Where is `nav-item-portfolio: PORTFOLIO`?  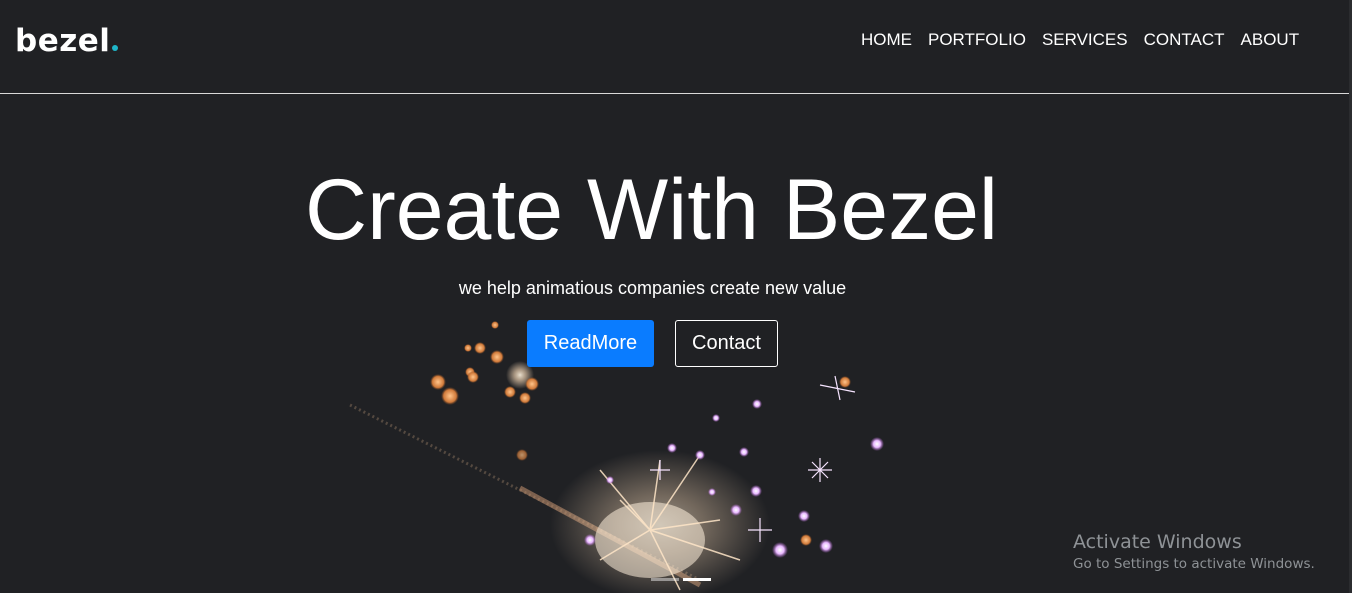 nav-item-portfolio: PORTFOLIO is located at coordinates (977, 40).